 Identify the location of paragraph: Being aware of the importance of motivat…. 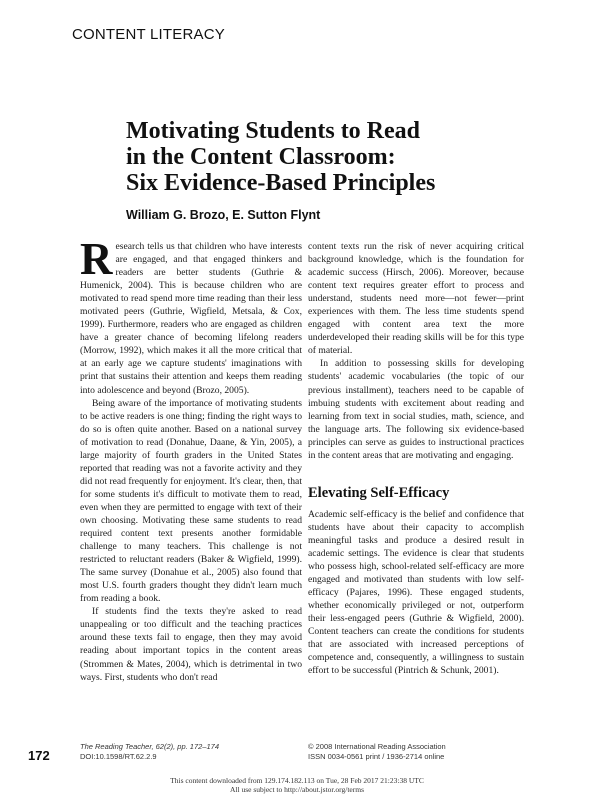
(191, 501).